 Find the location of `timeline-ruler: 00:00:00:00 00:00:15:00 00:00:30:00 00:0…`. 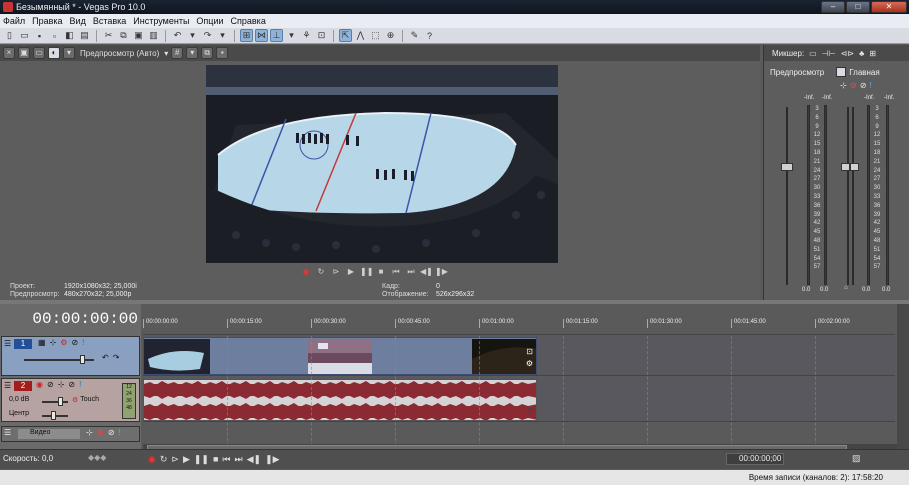

timeline-ruler: 00:00:00:00 00:00:15:00 00:00:30:00 00:0… is located at coordinates (519, 327).